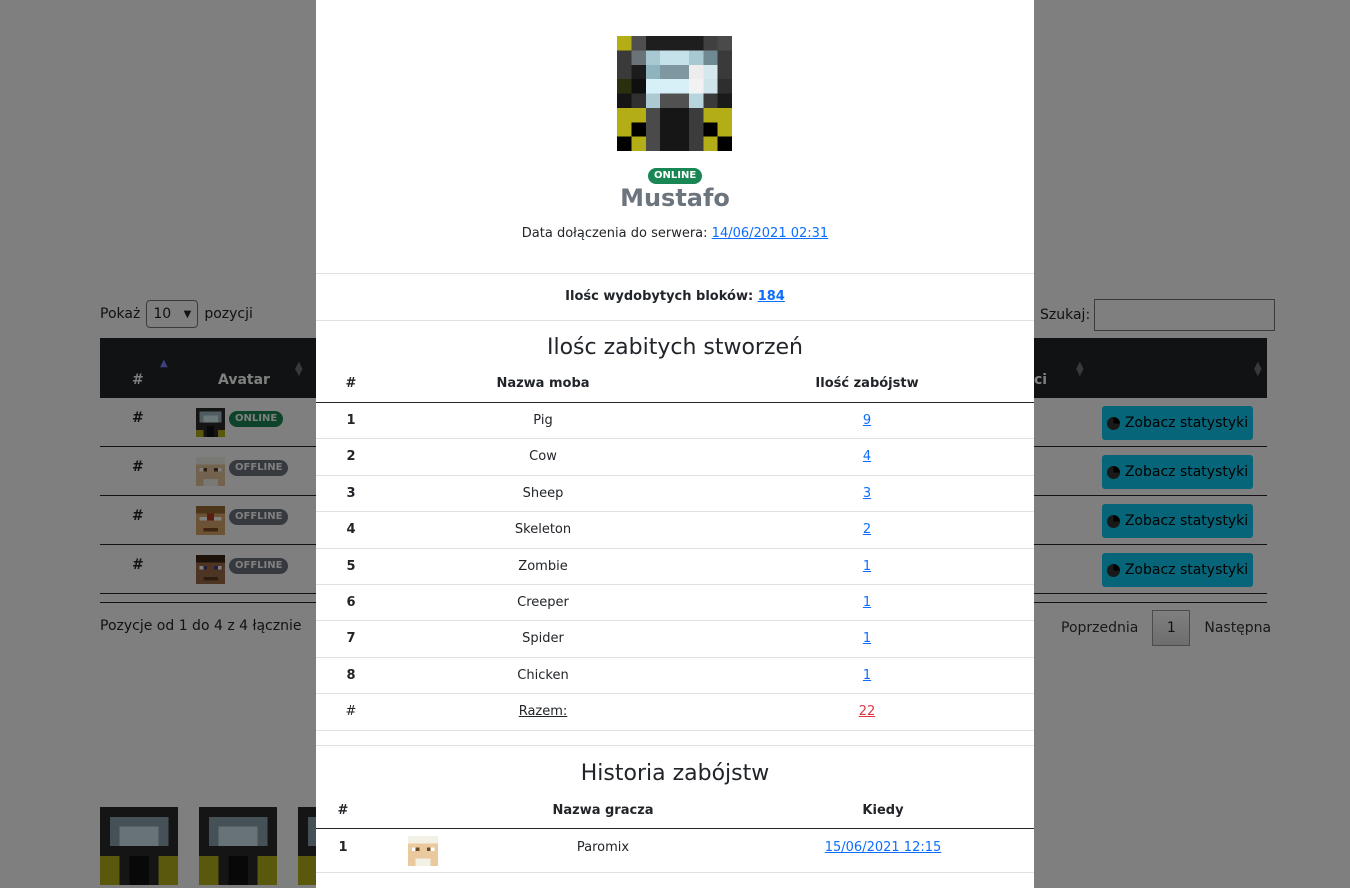  I want to click on table-row: 6 Creeper 1, so click(675, 603).